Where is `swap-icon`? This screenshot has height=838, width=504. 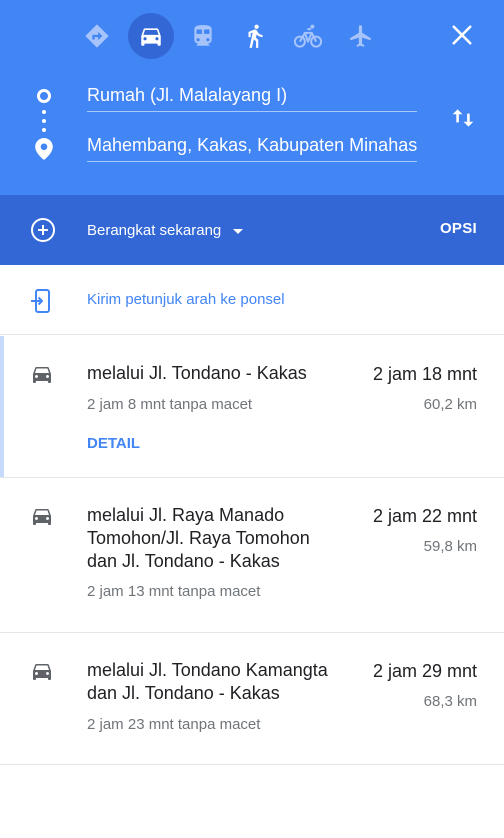
swap-icon is located at coordinates (463, 118).